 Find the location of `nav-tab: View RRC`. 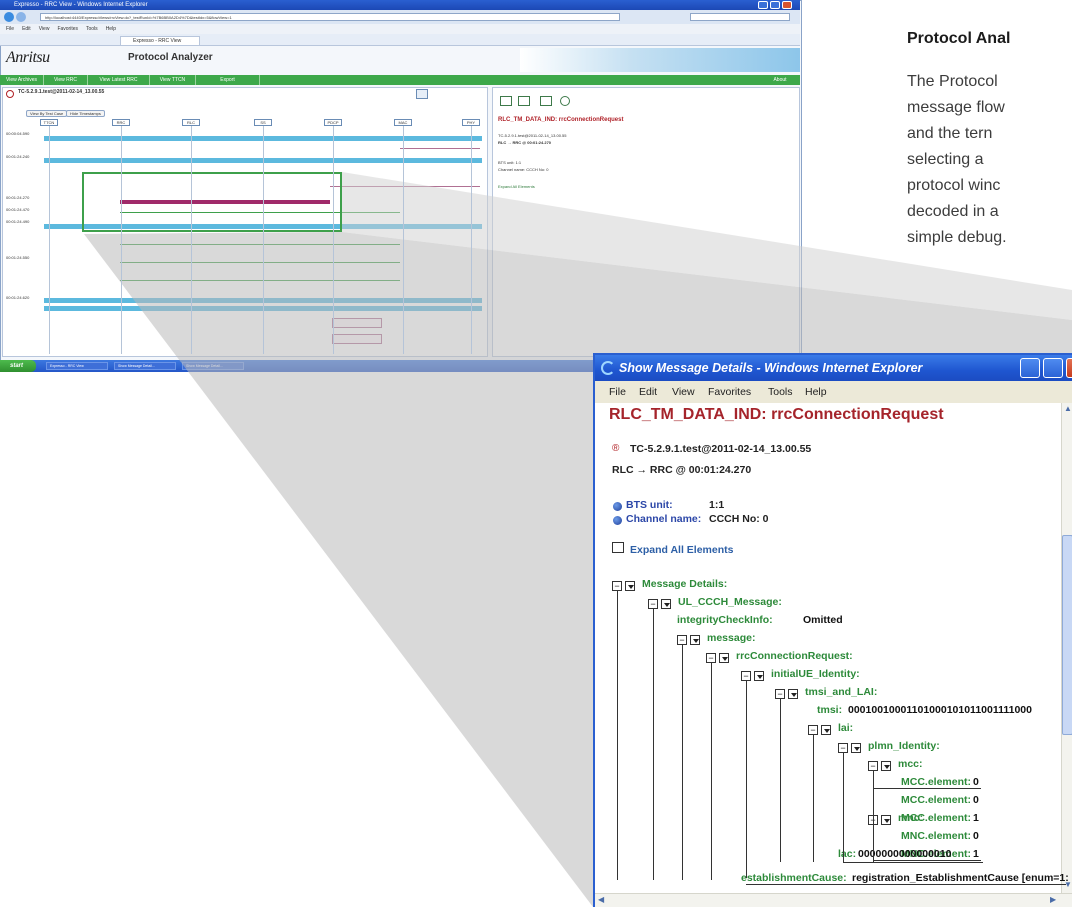

nav-tab: View RRC is located at coordinates (66, 80).